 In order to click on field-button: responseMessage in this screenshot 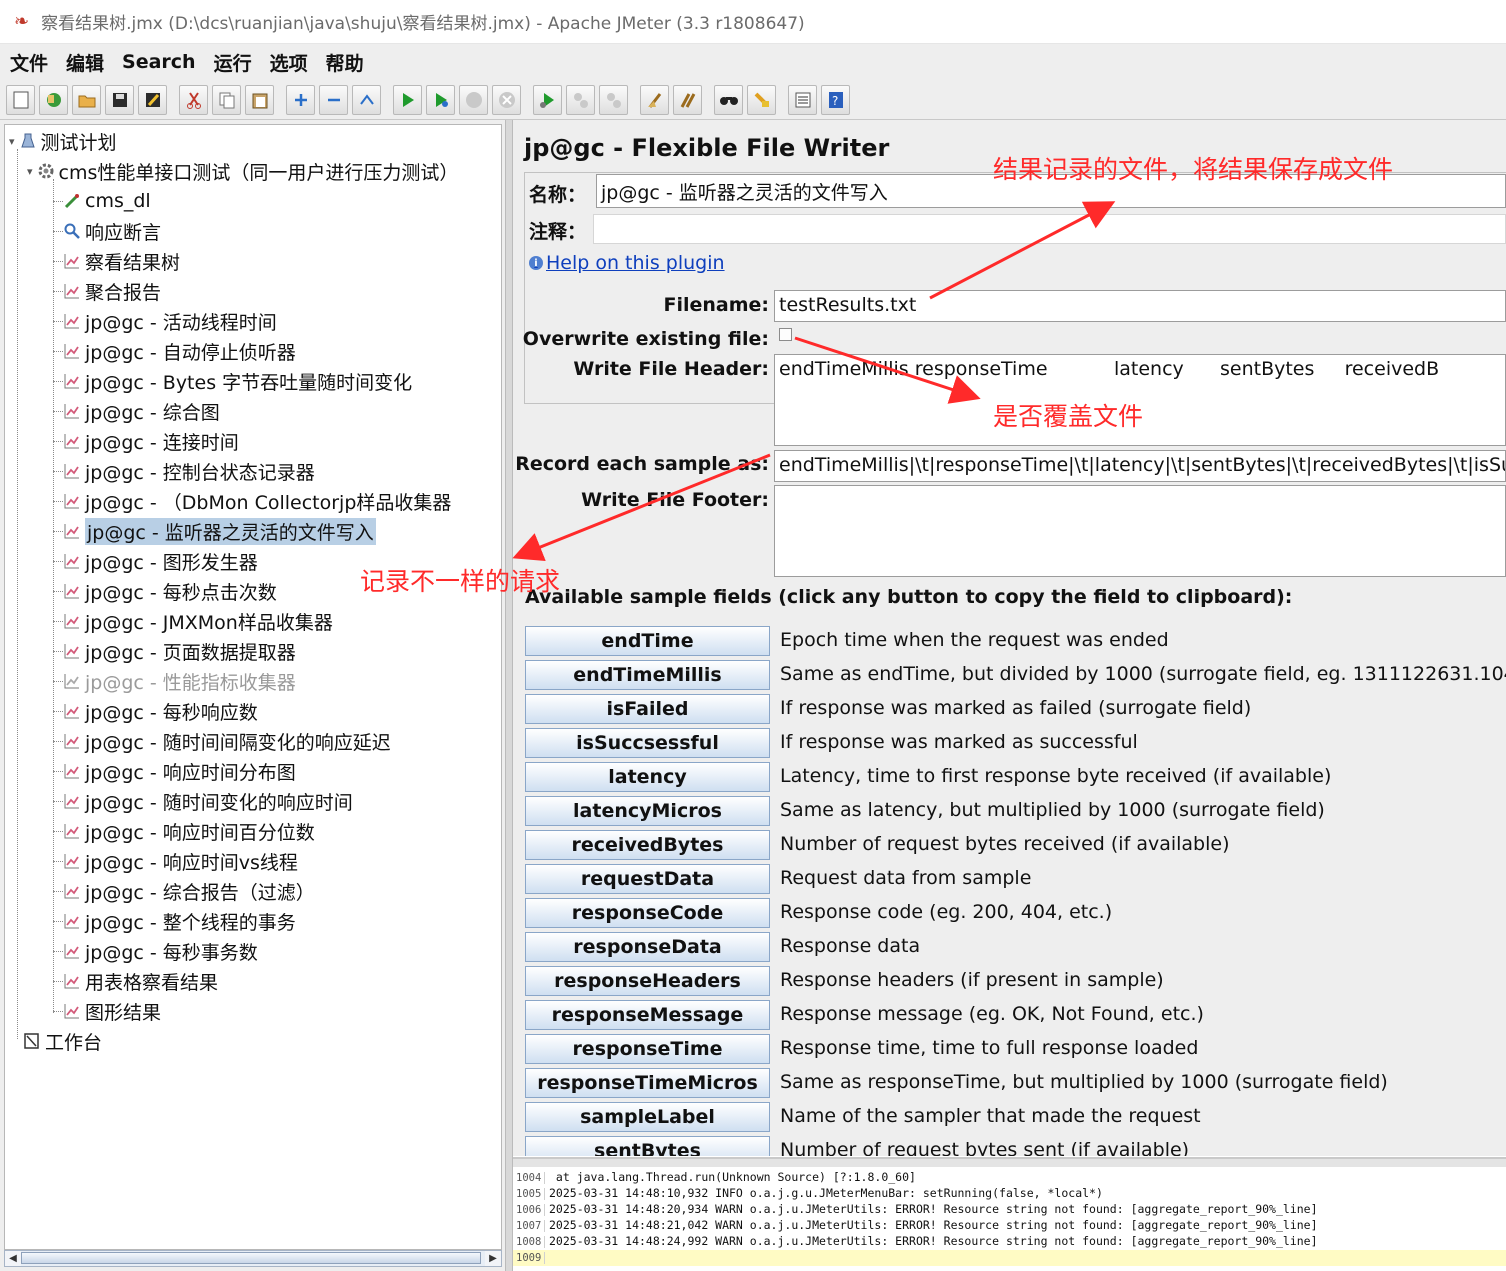, I will do `click(647, 1015)`.